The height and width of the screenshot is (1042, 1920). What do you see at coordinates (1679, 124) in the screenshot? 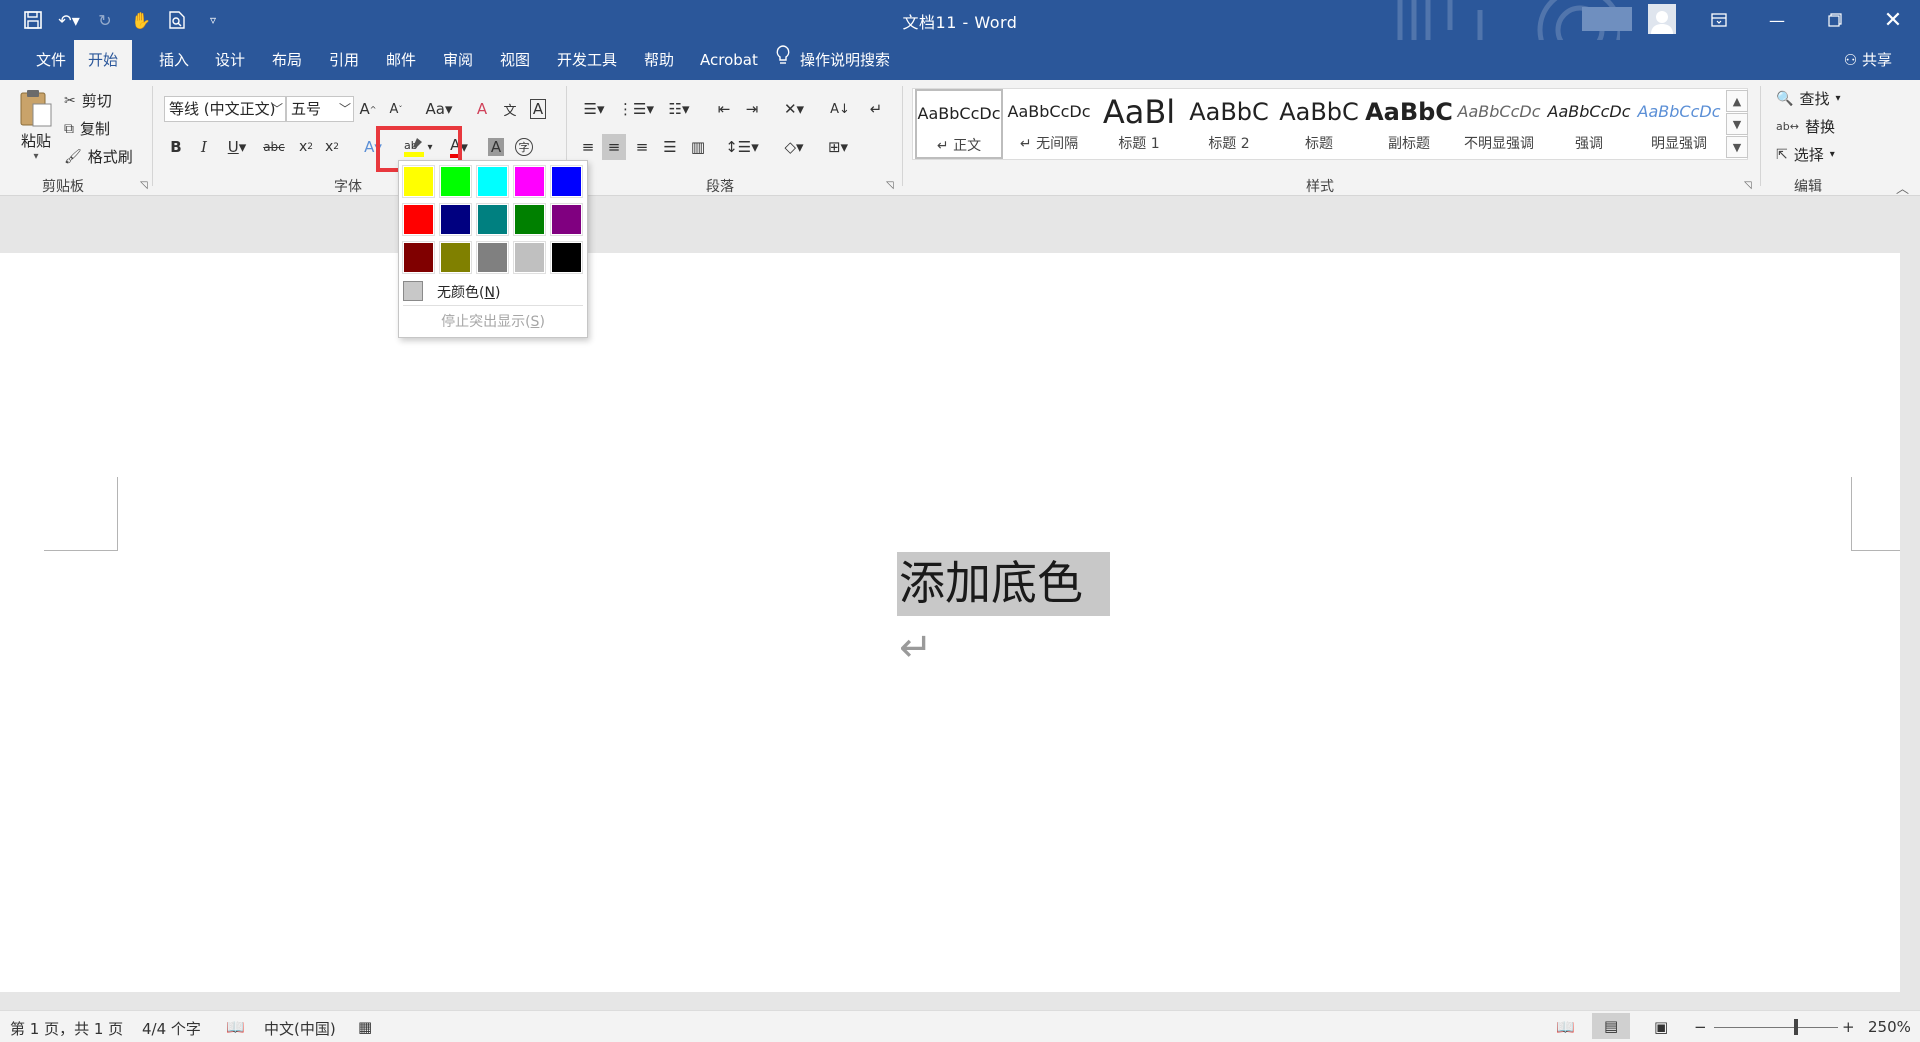
I see `style-intense-emphasis: AaBbCcDc 明显强调` at bounding box center [1679, 124].